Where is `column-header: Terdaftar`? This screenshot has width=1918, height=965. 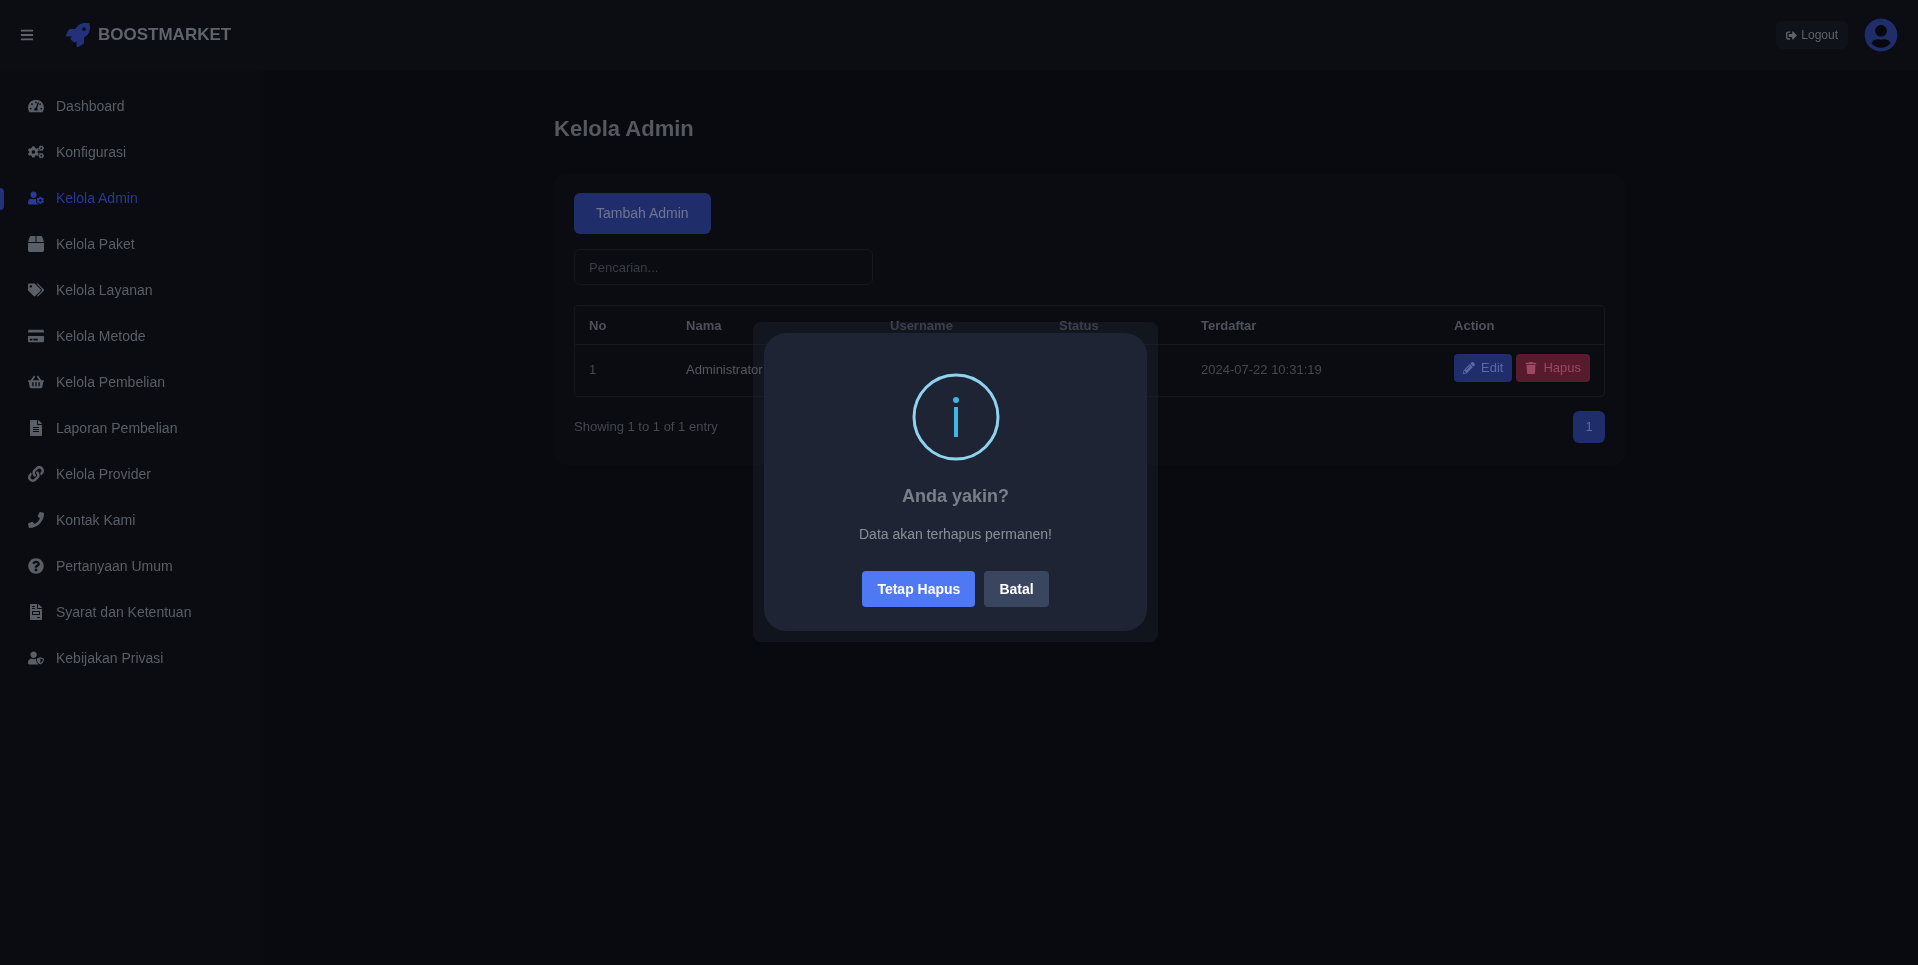 column-header: Terdaftar is located at coordinates (1229, 325).